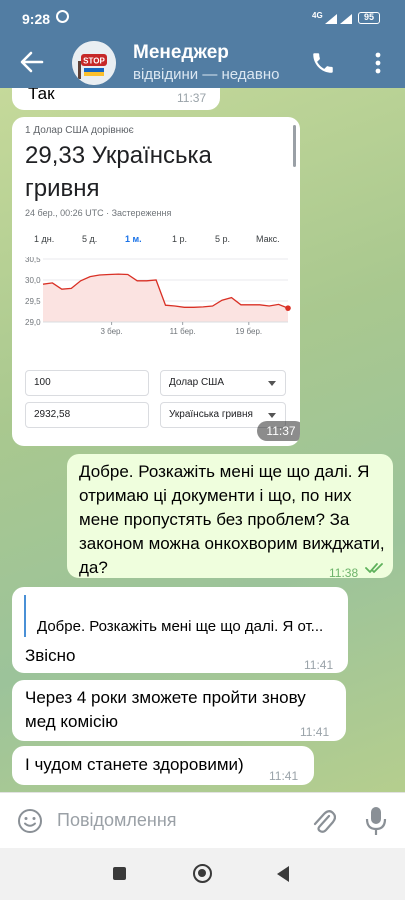  I want to click on square-icon, so click(119, 873).